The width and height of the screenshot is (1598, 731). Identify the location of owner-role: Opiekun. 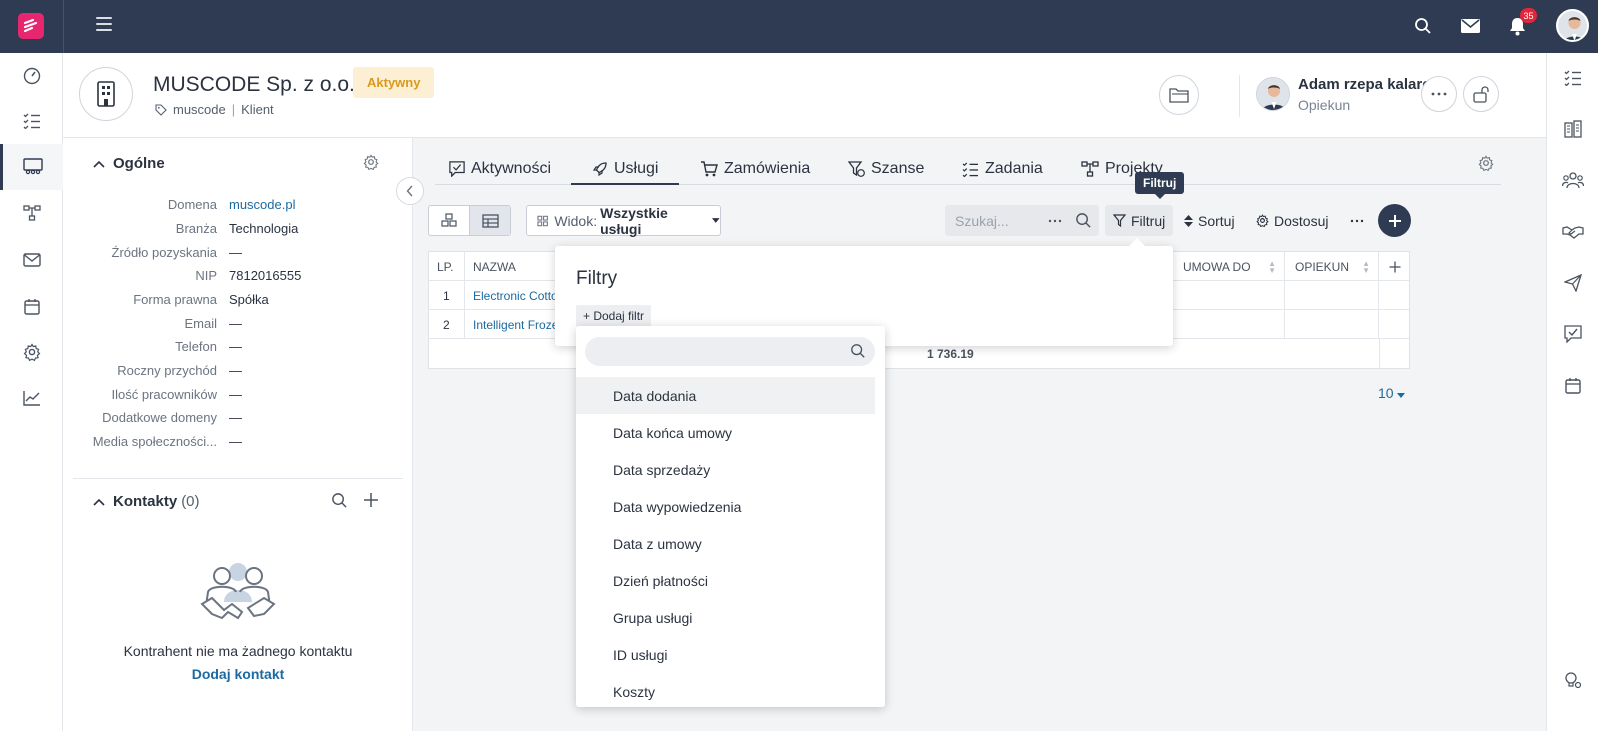
(1324, 105).